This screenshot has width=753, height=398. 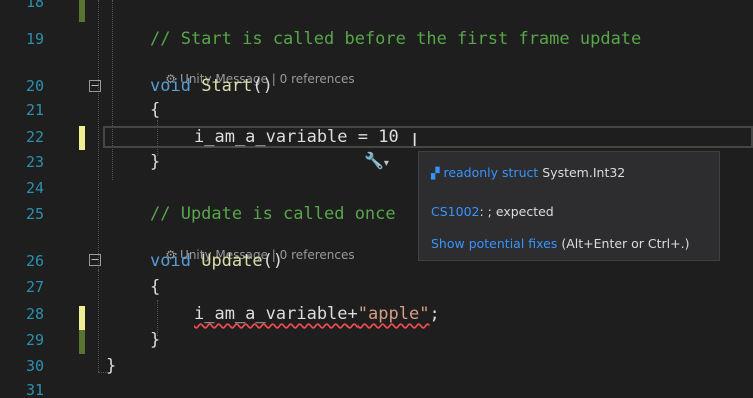 I want to click on screwdriver-icon: 🔧, so click(x=374, y=160).